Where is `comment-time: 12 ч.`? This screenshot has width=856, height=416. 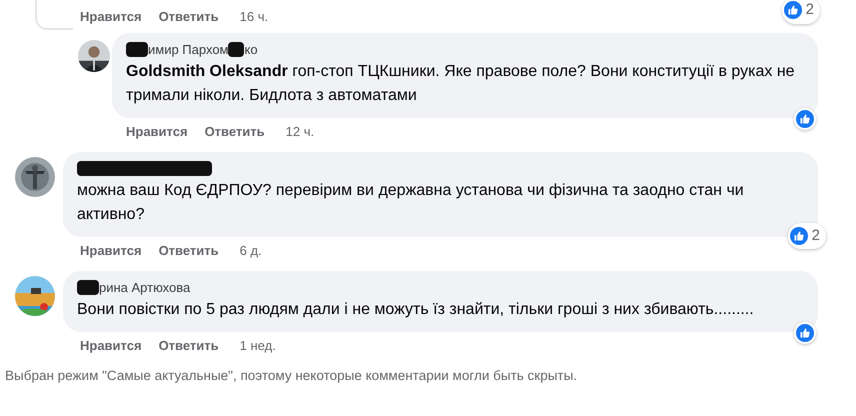
comment-time: 12 ч. is located at coordinates (300, 132).